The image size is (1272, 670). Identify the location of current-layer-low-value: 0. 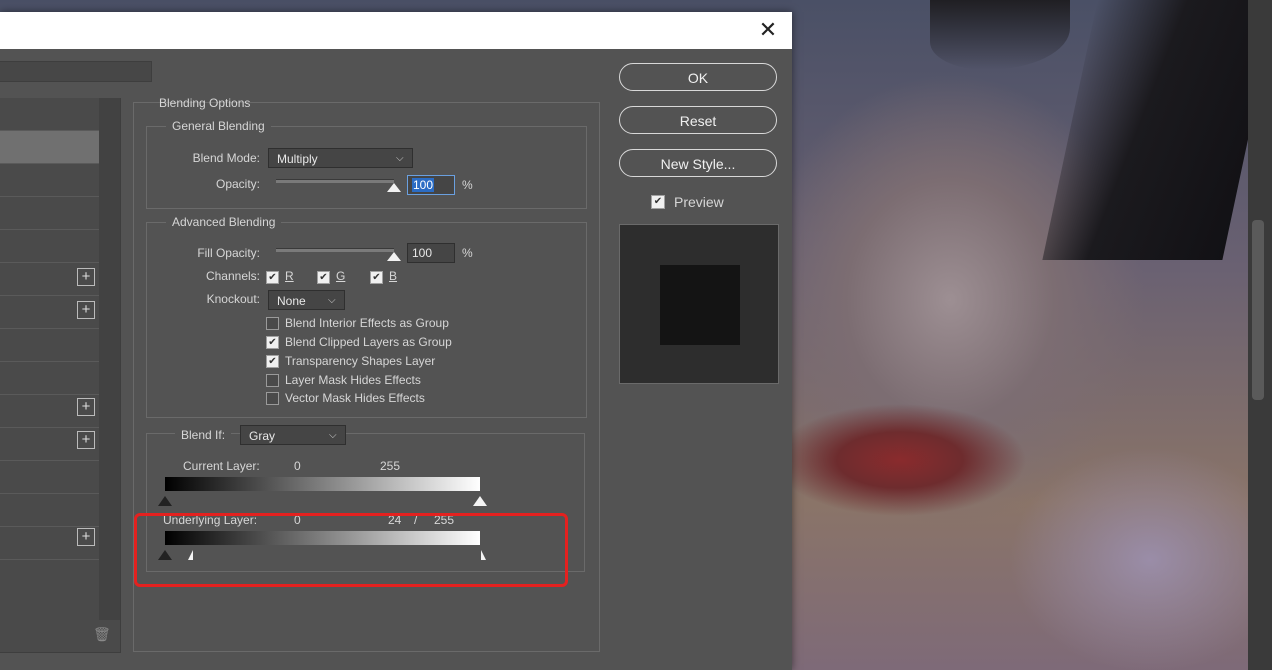
(297, 466).